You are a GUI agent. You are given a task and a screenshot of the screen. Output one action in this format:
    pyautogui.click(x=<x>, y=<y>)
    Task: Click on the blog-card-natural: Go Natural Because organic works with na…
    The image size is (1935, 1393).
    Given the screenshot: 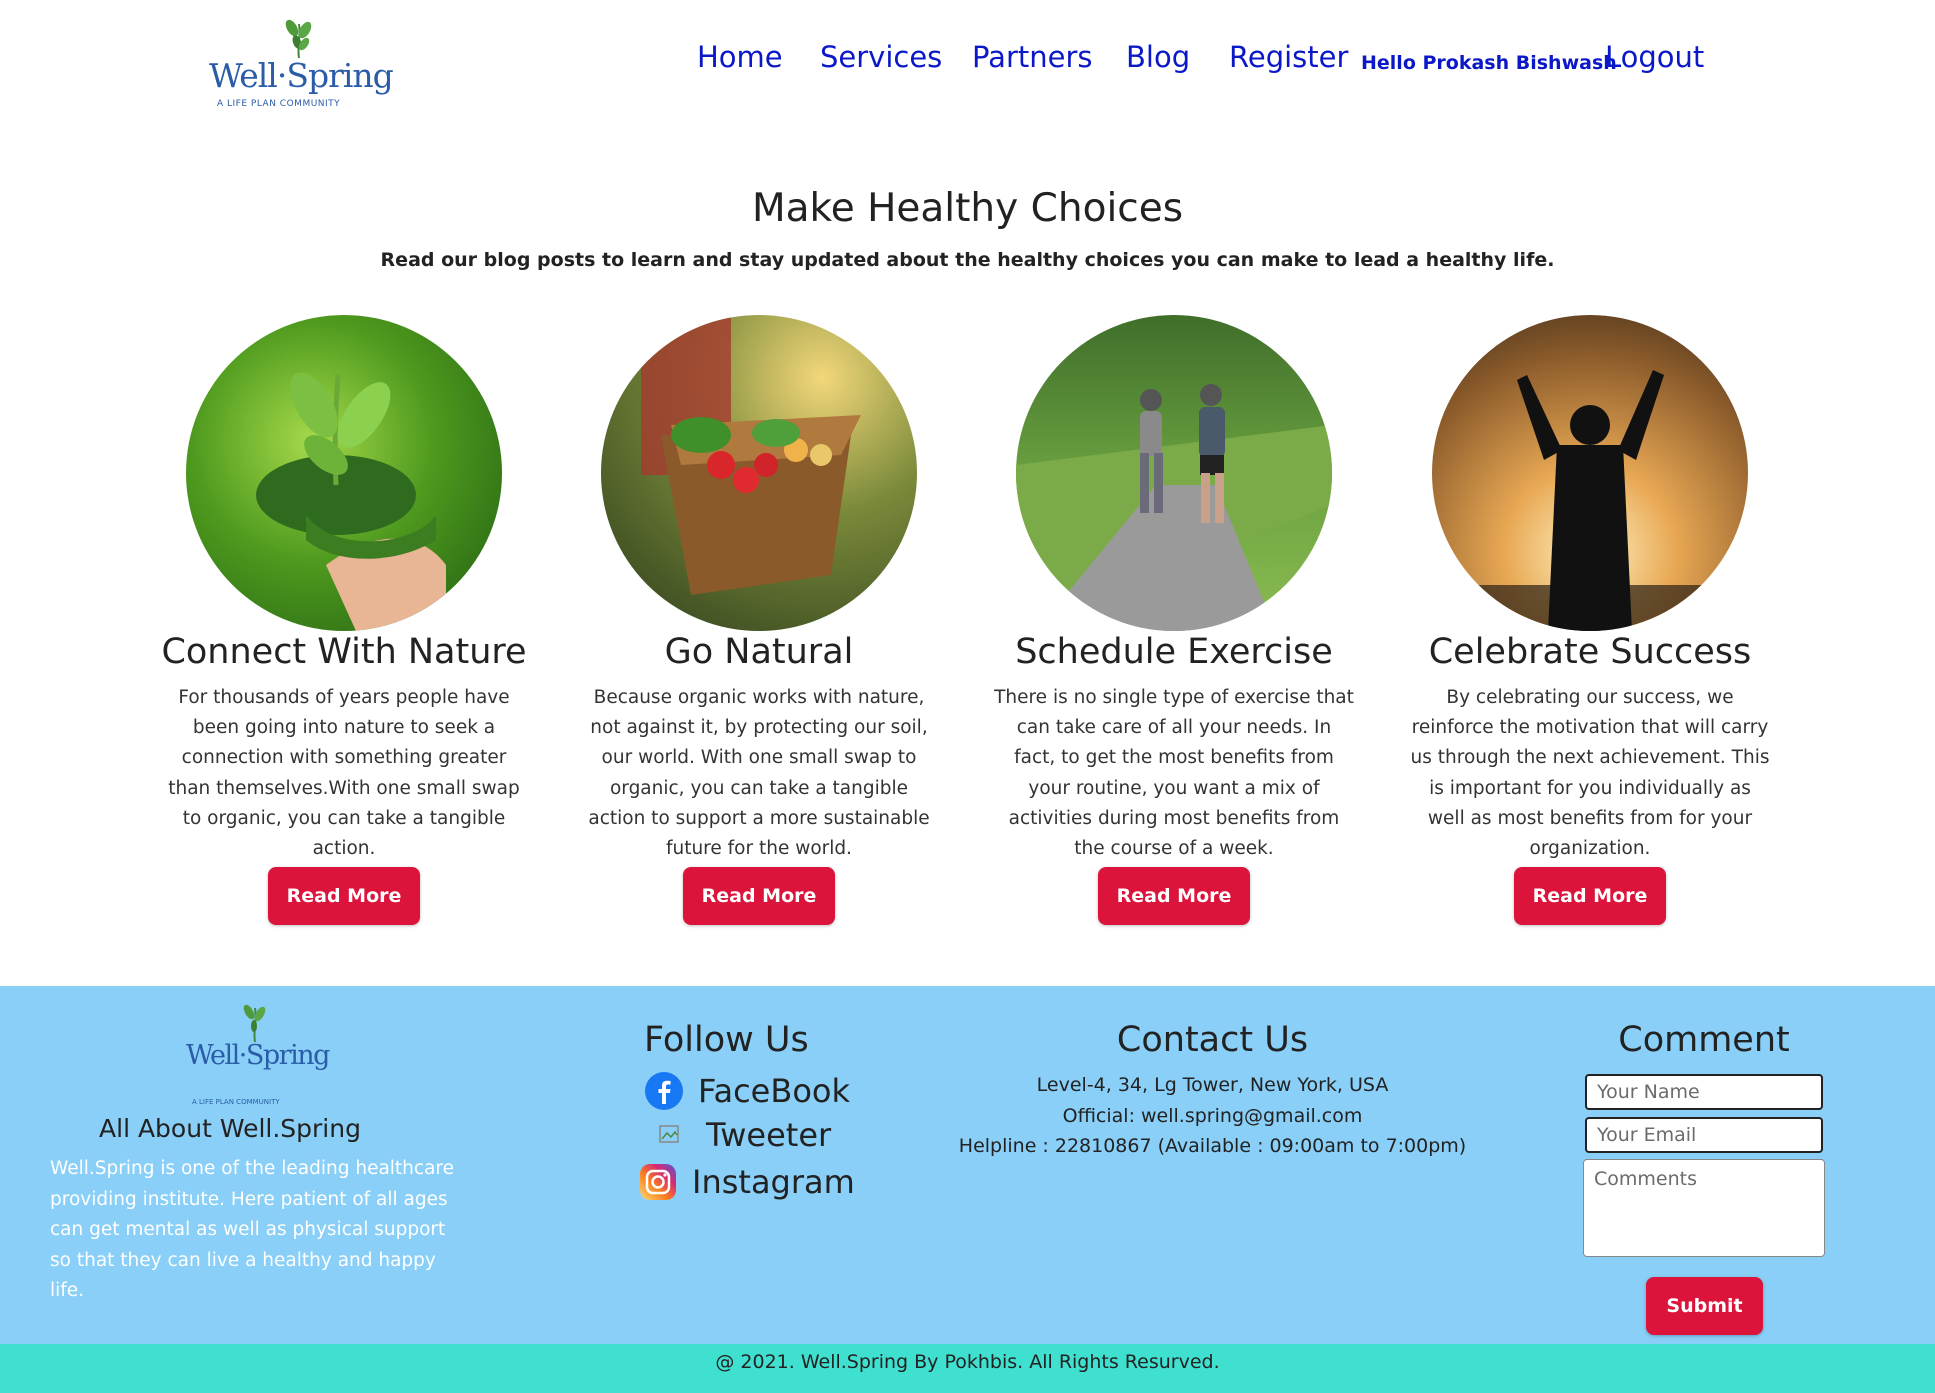 What is the action you would take?
    pyautogui.click(x=759, y=620)
    